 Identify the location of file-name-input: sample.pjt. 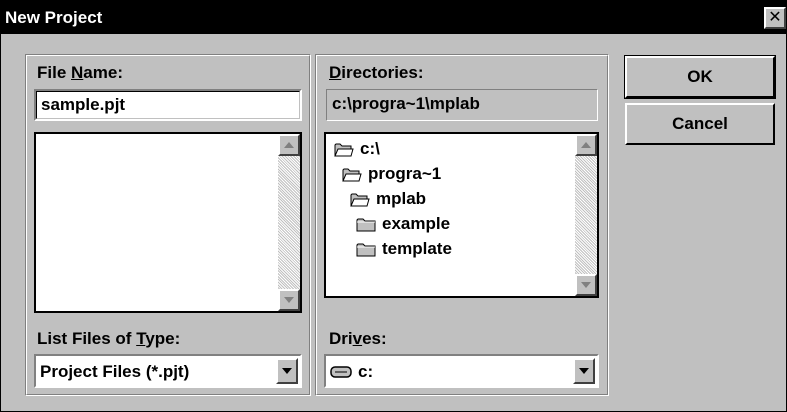
(168, 105).